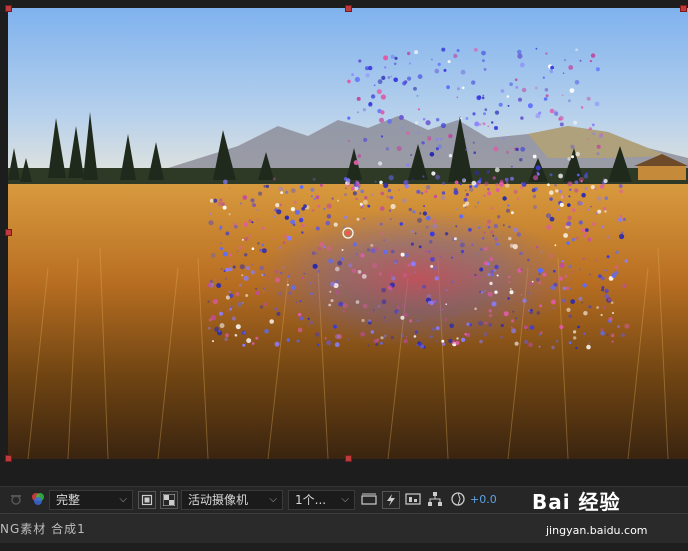 The height and width of the screenshot is (551, 688). Describe the element at coordinates (218, 500) in the screenshot. I see `camera-value: 活动摄像机` at that location.